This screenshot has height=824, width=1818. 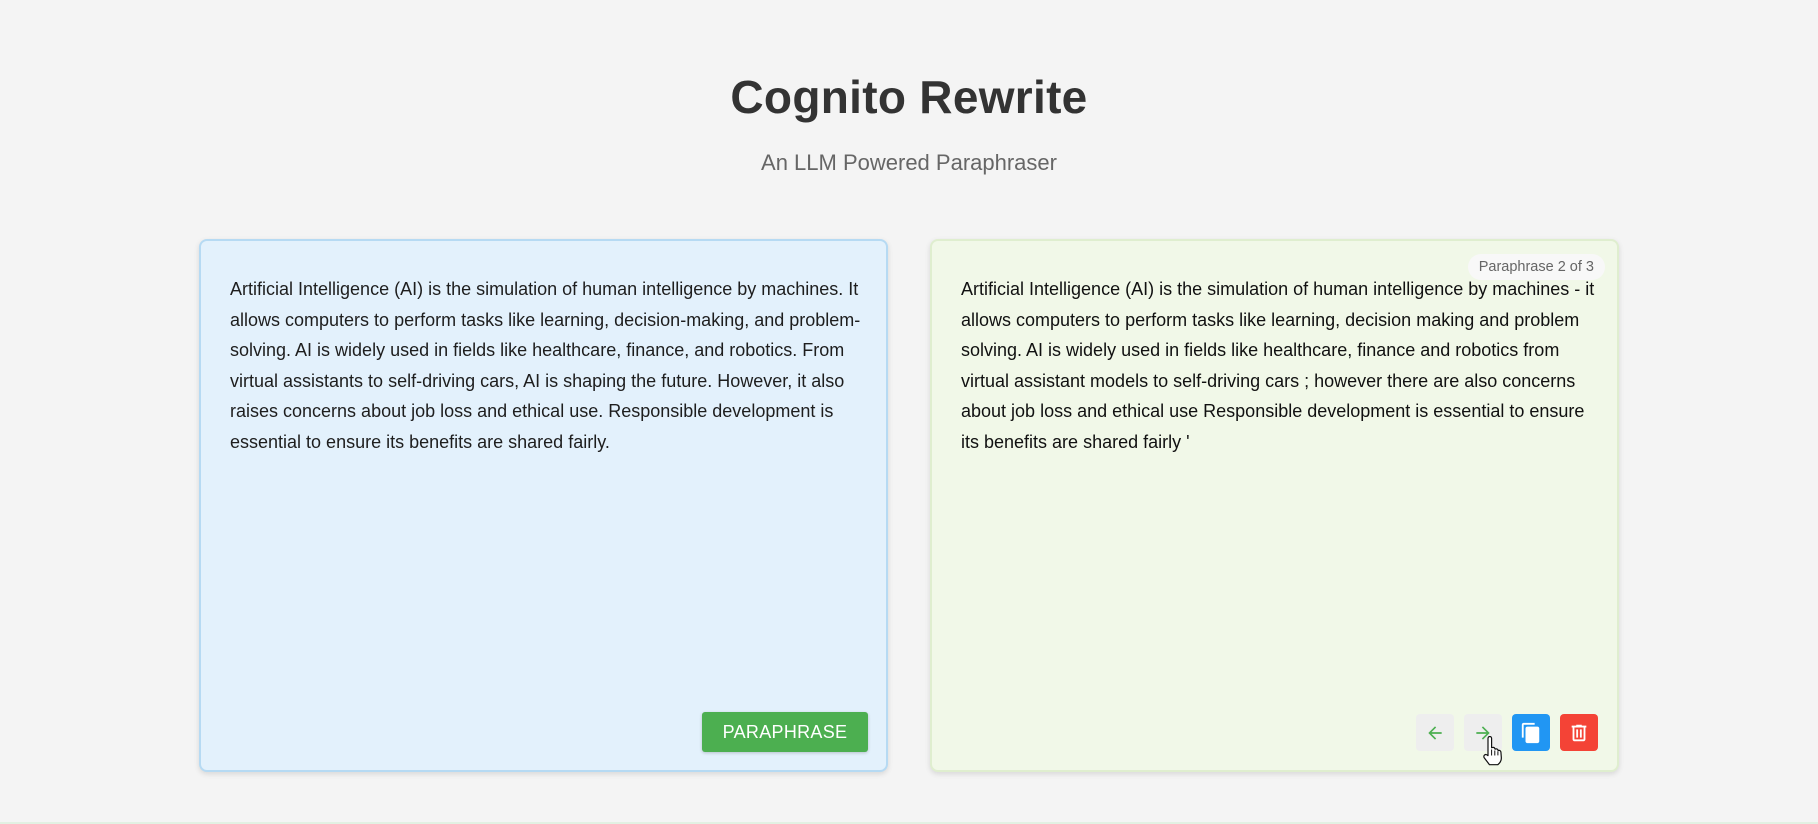 I want to click on previous-paraphrase-button, so click(x=1435, y=732).